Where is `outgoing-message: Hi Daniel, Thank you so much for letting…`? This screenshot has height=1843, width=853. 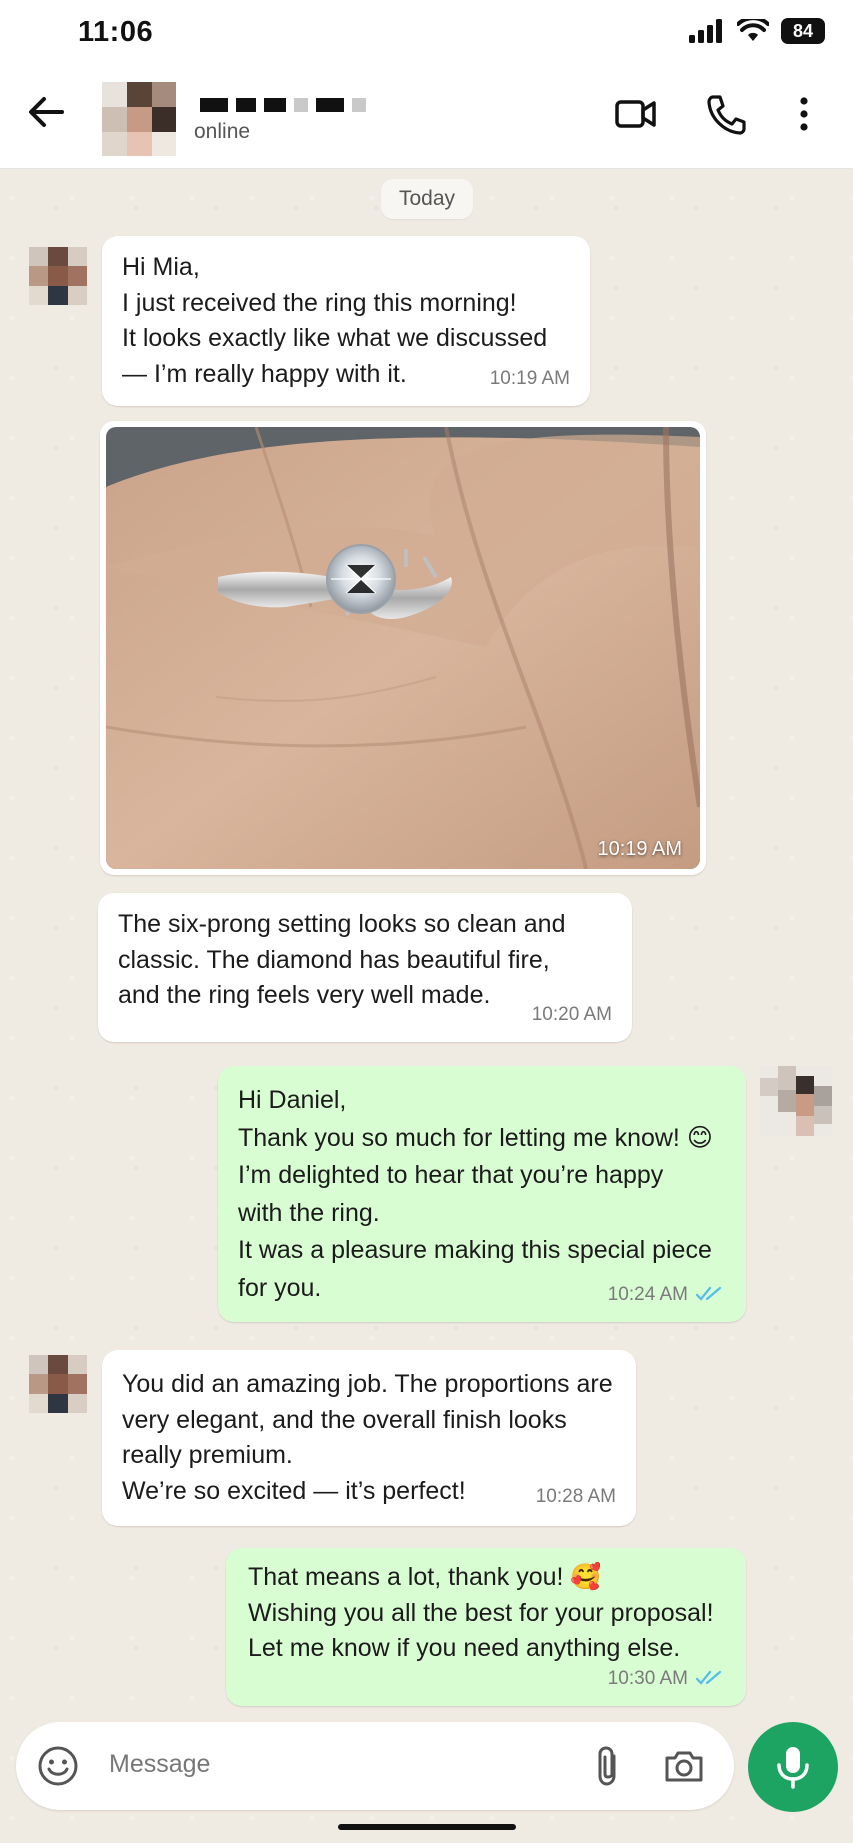 outgoing-message: Hi Daniel, Thank you so much for letting… is located at coordinates (482, 1194).